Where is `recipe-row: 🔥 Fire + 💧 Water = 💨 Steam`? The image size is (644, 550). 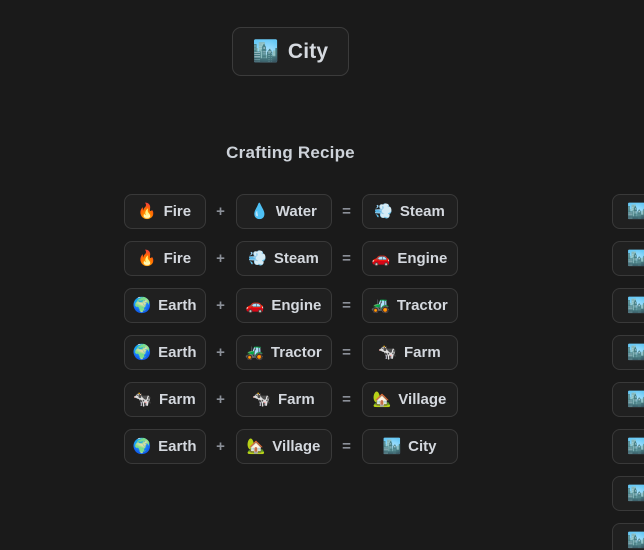 recipe-row: 🔥 Fire + 💧 Water = 💨 Steam is located at coordinates (290, 211).